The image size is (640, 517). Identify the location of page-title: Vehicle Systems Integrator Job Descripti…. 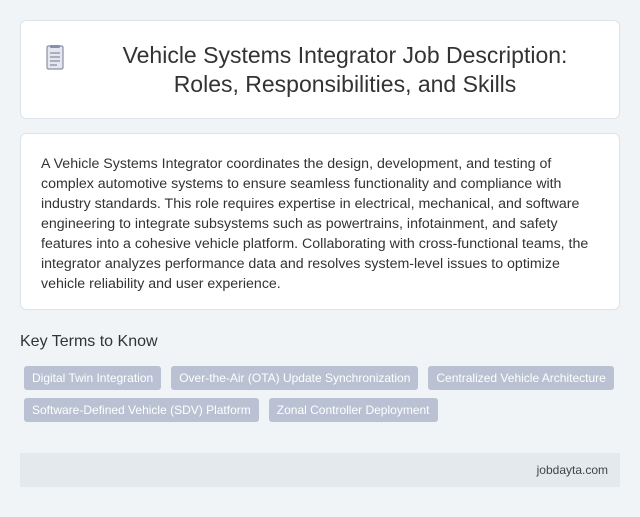
(345, 69).